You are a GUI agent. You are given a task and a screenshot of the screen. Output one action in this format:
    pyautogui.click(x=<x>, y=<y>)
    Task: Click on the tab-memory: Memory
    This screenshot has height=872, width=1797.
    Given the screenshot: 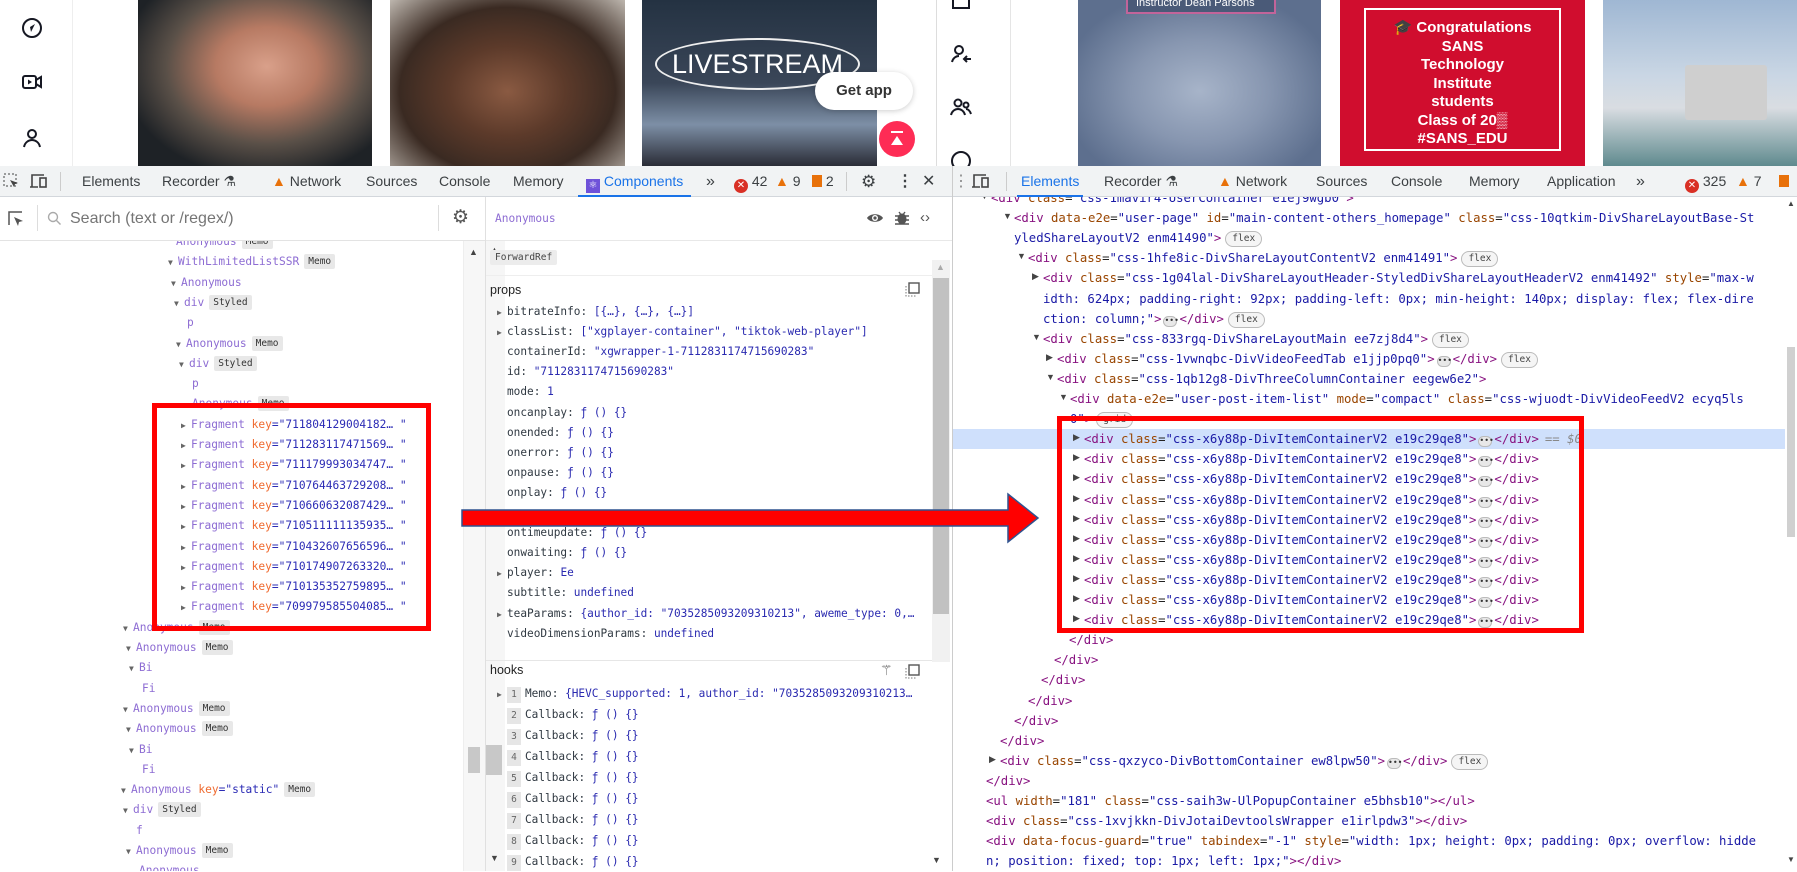 What is the action you would take?
    pyautogui.click(x=1494, y=181)
    